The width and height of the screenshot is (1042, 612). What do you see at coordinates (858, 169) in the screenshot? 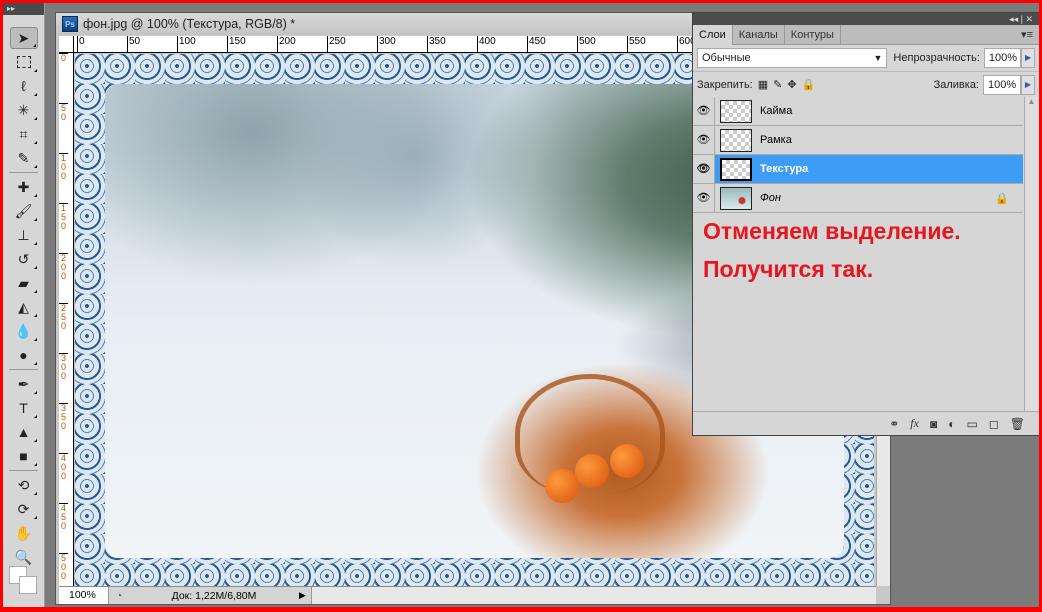
I see `layer-row-selected: 👁 Текстура` at bounding box center [858, 169].